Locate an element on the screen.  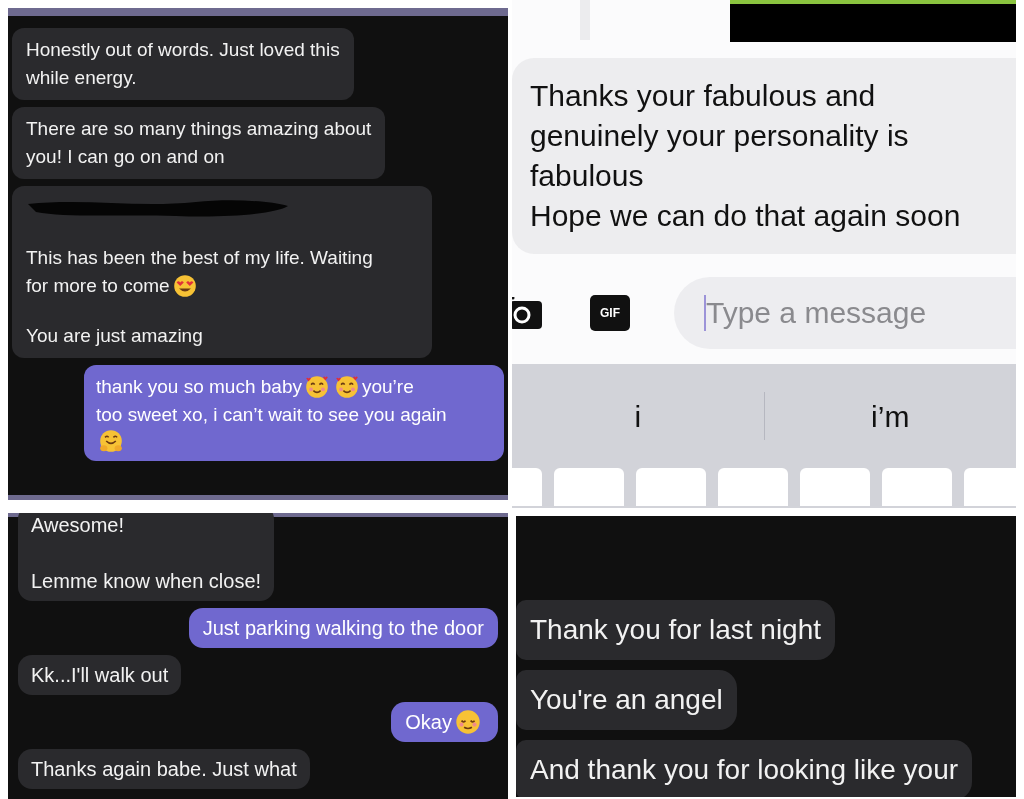
message-text: There are so many things amazing about you! I can go on and on is located at coordinates (199, 143).